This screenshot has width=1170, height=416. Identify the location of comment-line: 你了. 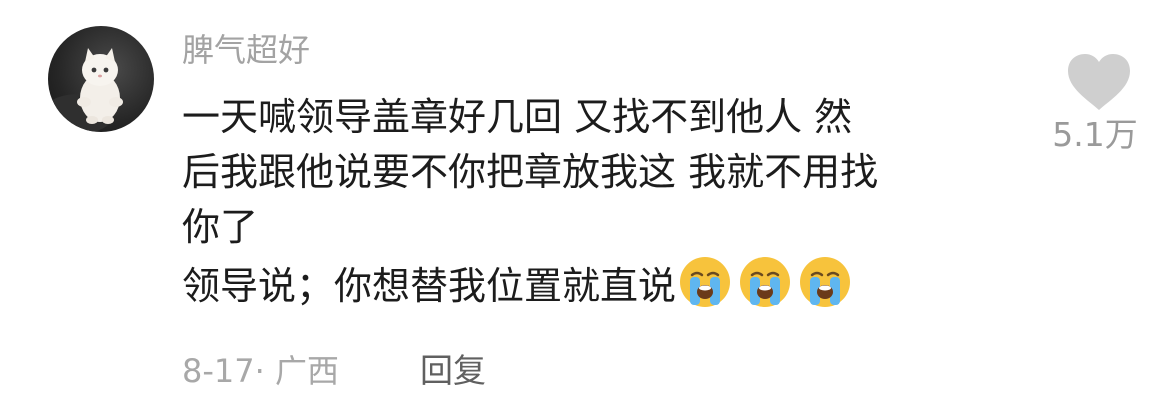
(220, 227).